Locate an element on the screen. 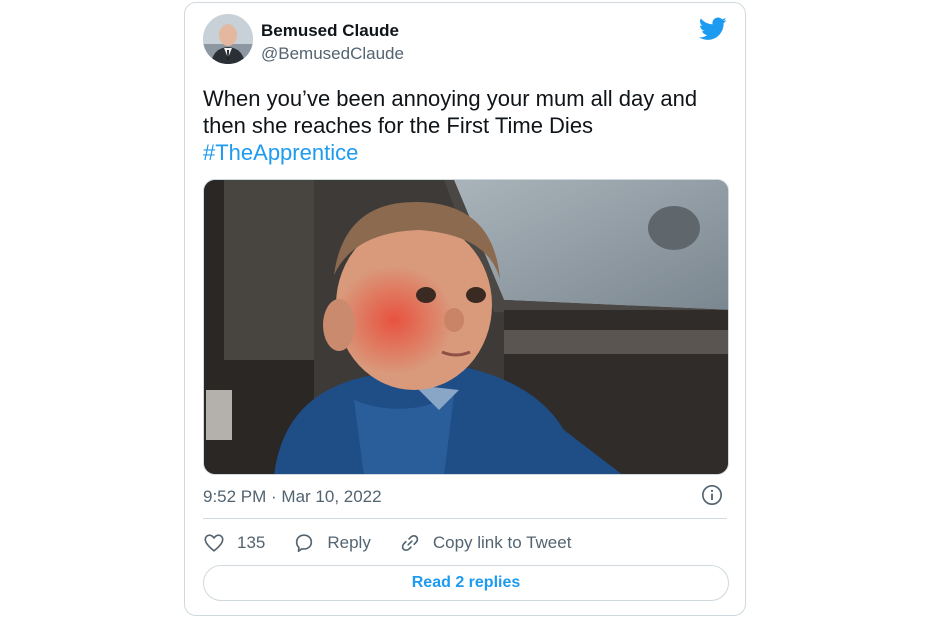 This screenshot has width=930, height=620. heart-icon is located at coordinates (214, 543).